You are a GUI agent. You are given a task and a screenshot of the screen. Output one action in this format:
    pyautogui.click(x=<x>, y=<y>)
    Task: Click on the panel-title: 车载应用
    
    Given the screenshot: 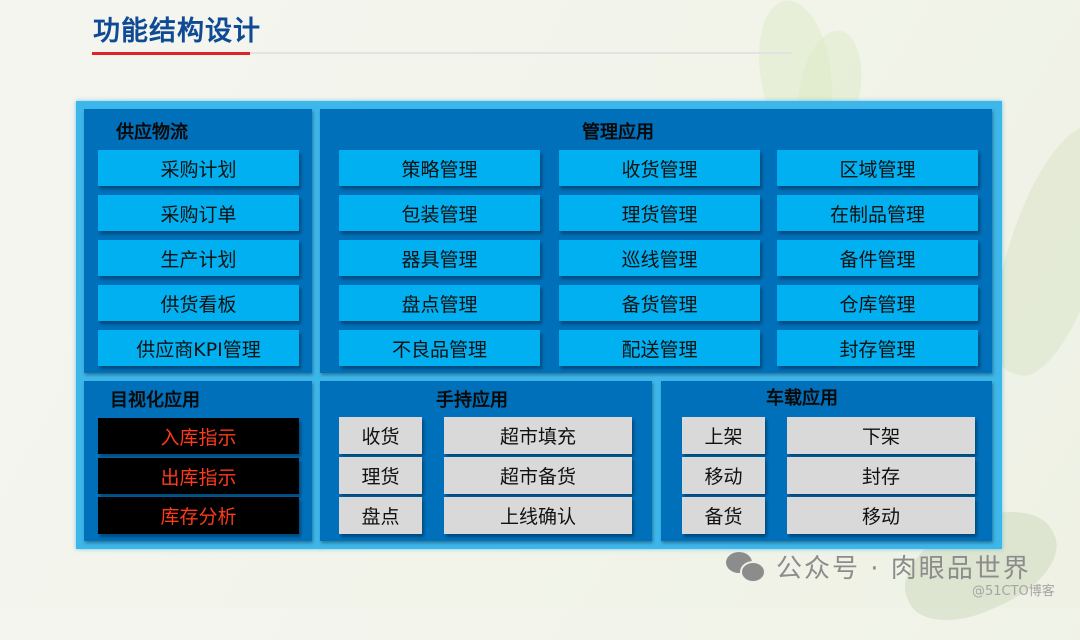 What is the action you would take?
    pyautogui.click(x=802, y=398)
    